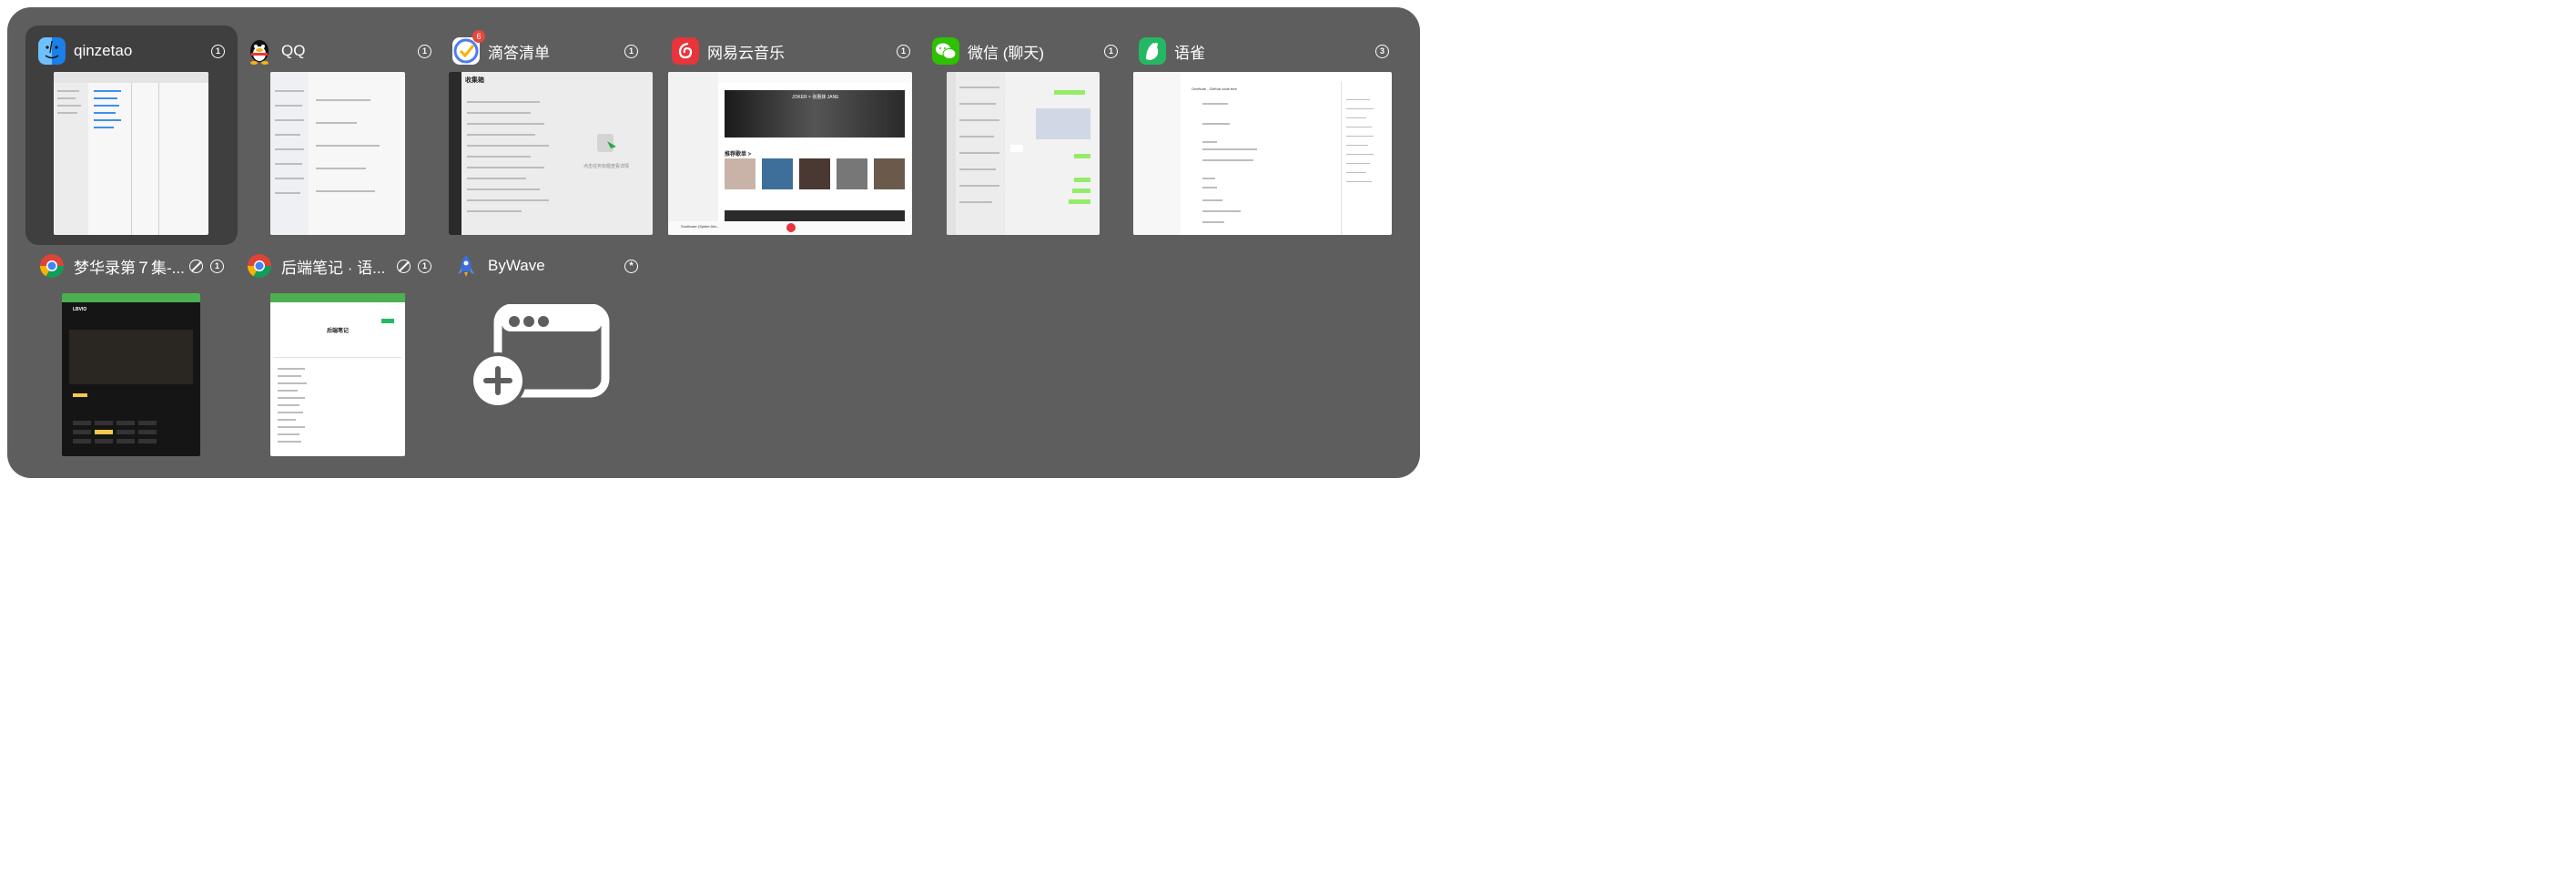 This screenshot has height=876, width=2576. Describe the element at coordinates (259, 51) in the screenshot. I see `qq-penguin-icon` at that location.